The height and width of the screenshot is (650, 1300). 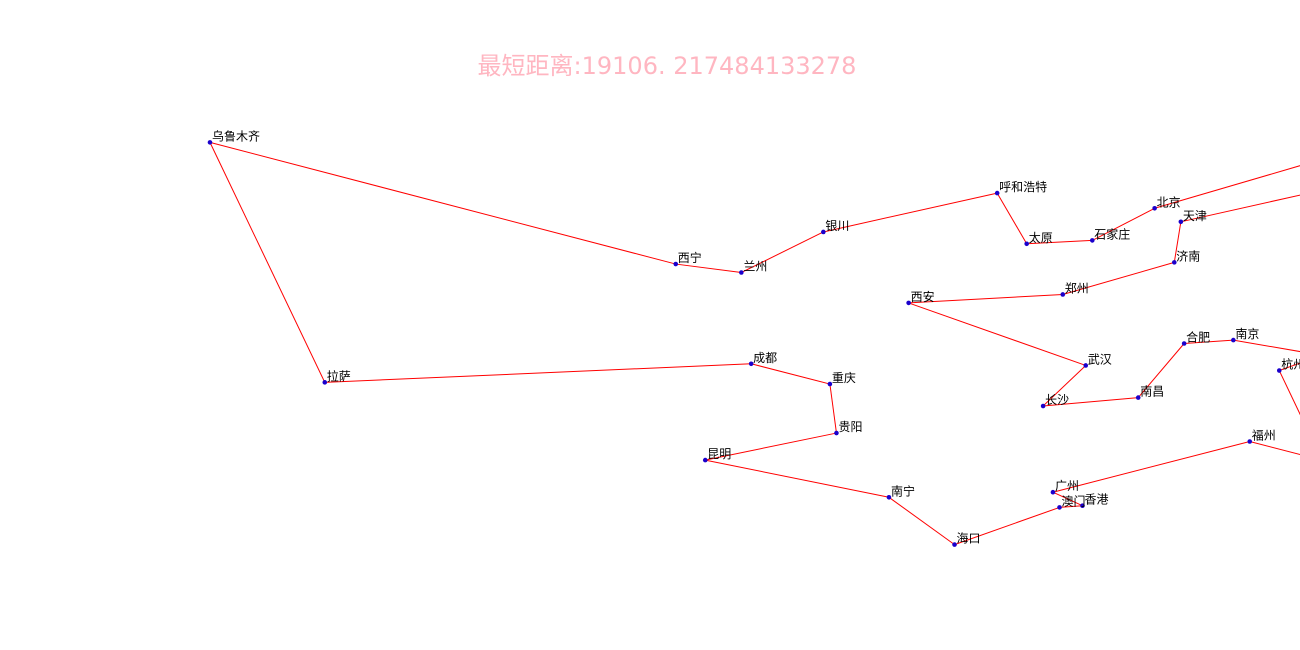 What do you see at coordinates (1041, 237) in the screenshot?
I see `city-label: 太原` at bounding box center [1041, 237].